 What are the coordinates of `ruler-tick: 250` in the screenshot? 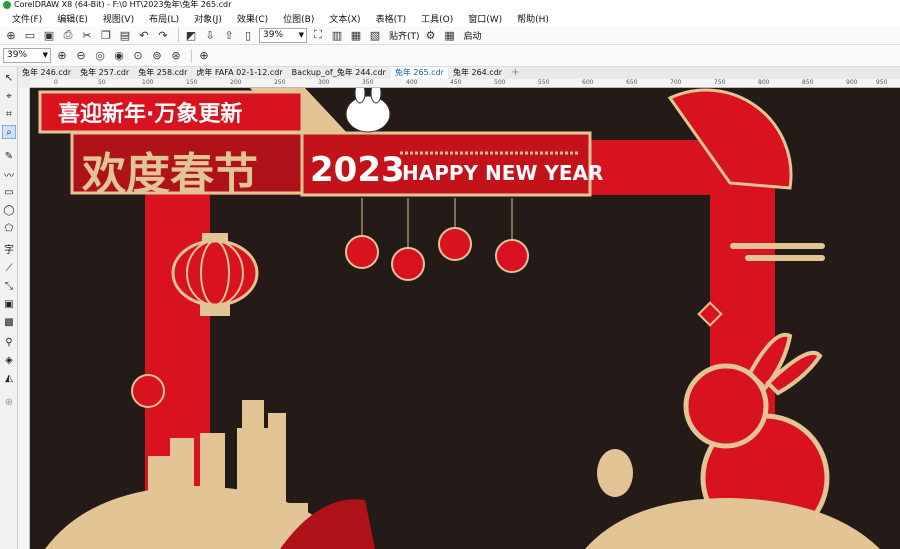 It's located at (280, 82).